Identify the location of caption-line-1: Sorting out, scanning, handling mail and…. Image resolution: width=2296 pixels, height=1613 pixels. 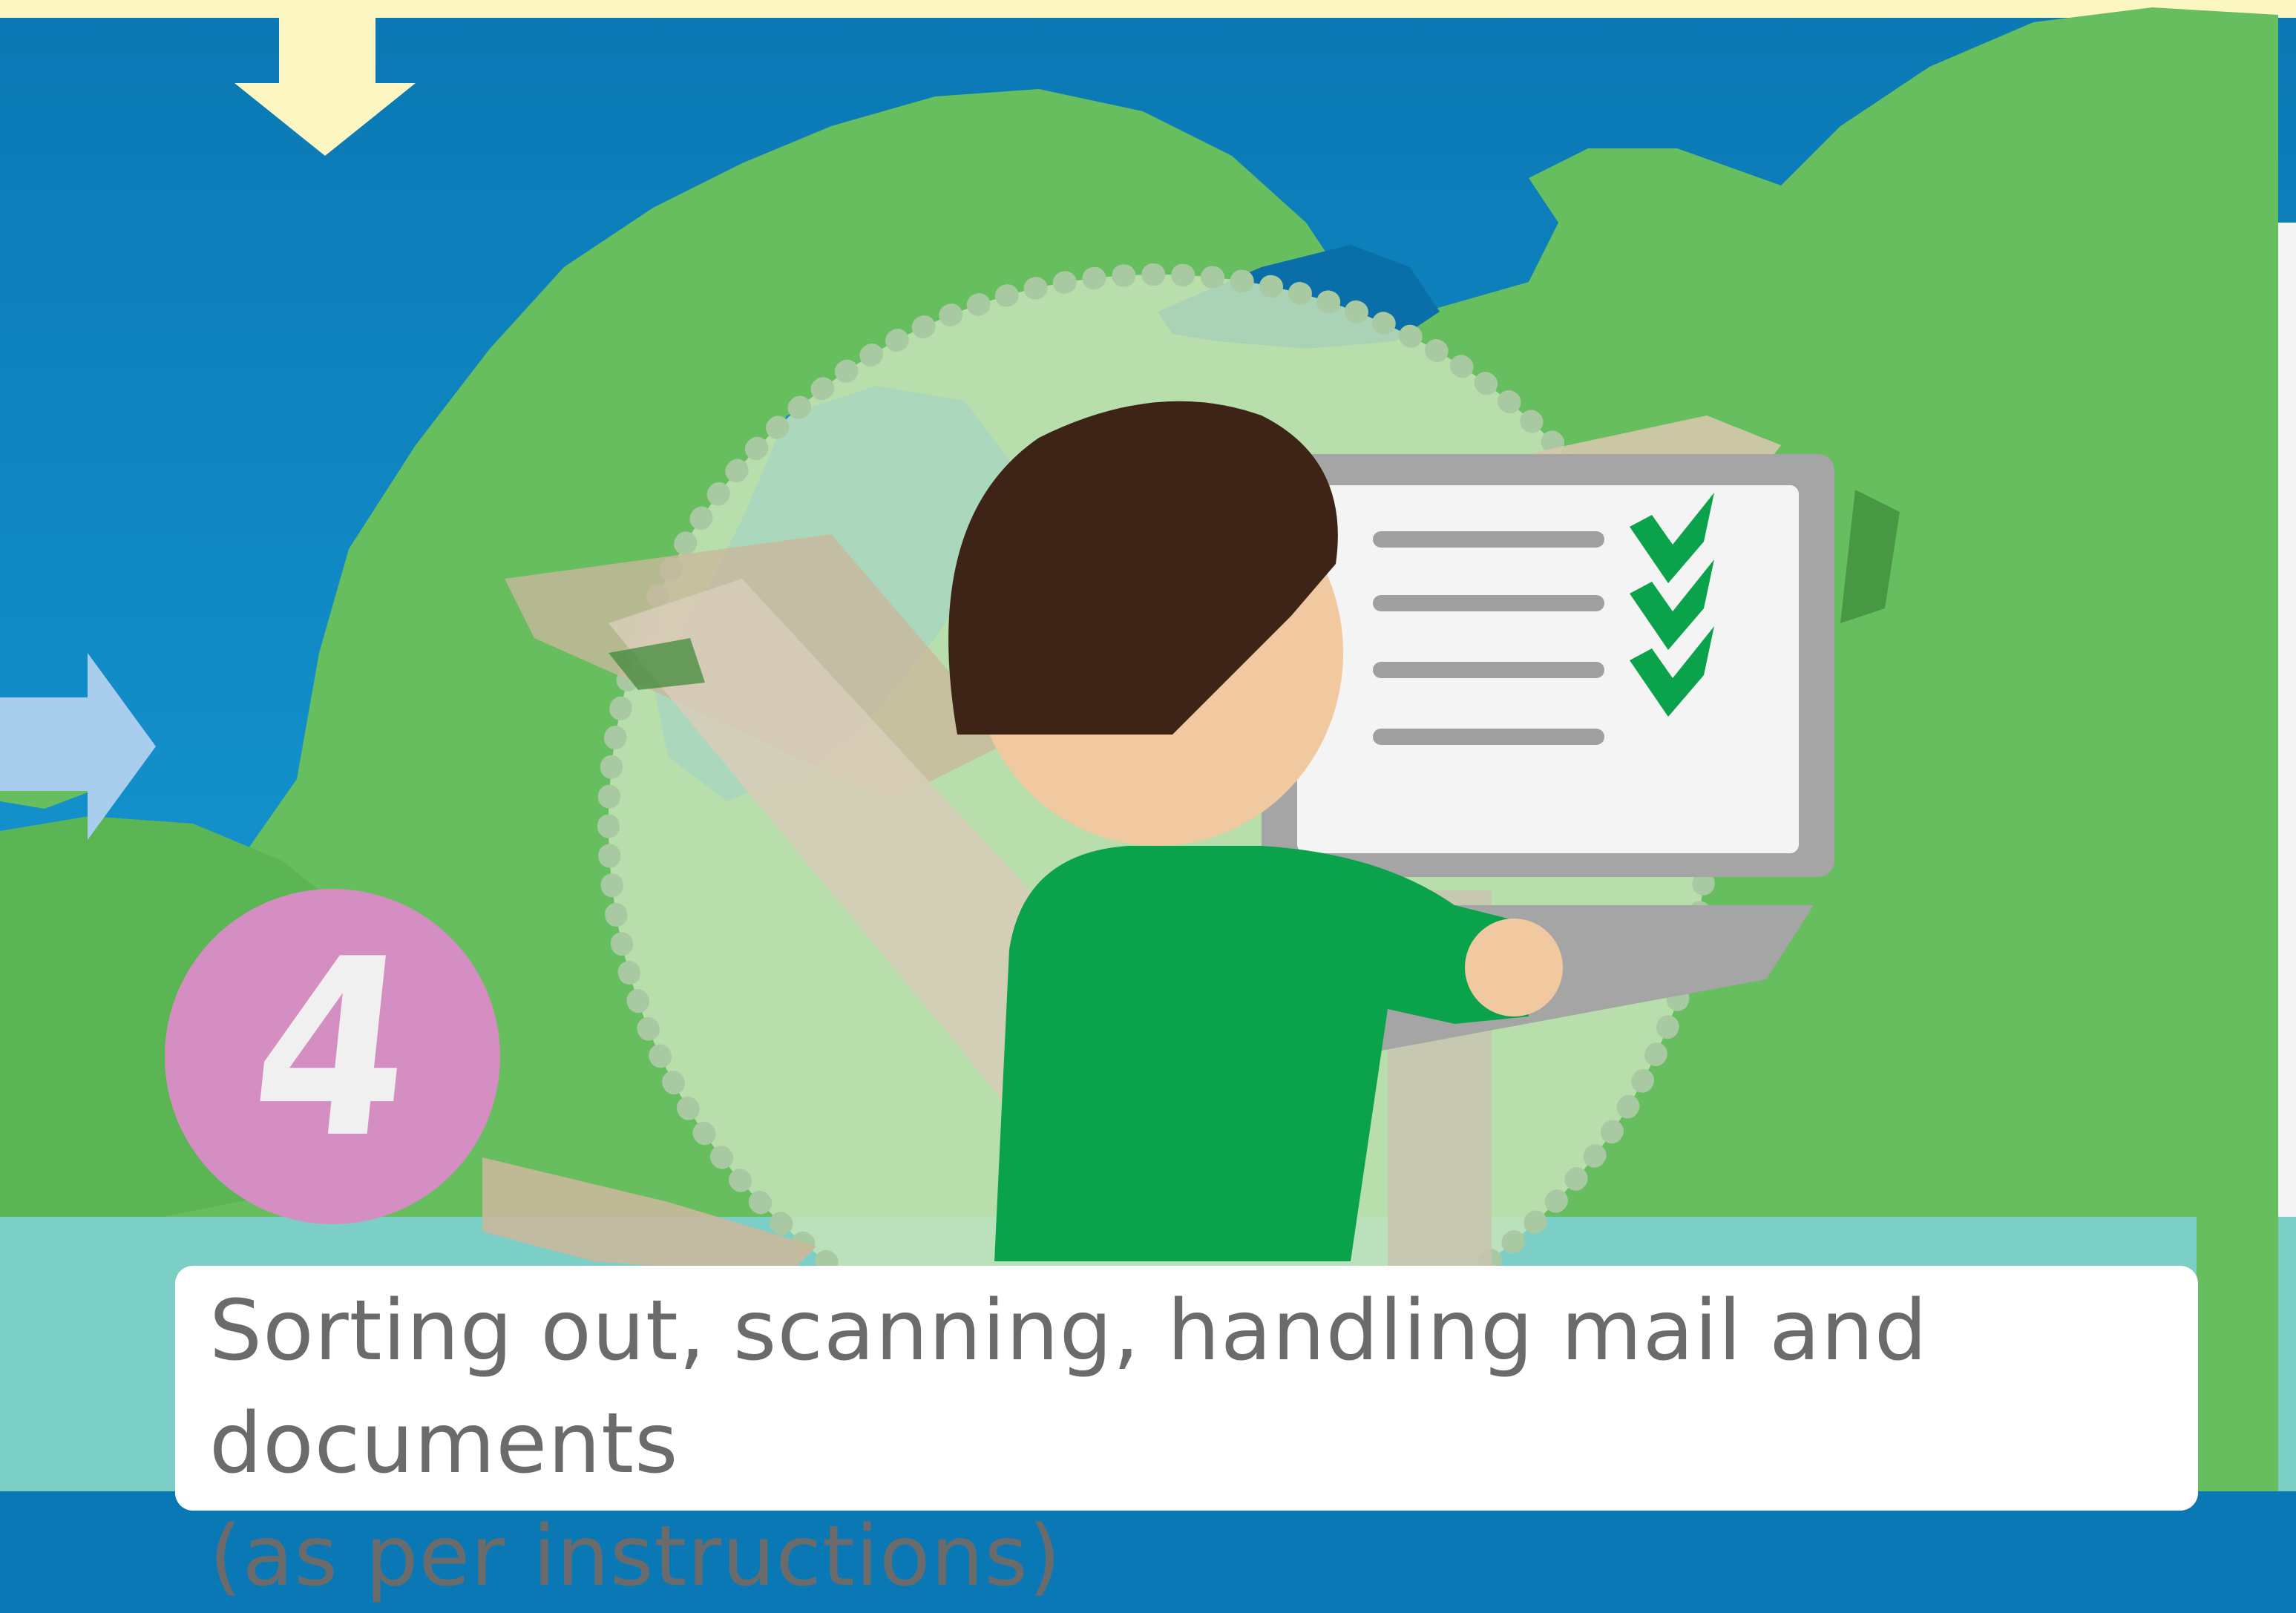
(1068, 1387).